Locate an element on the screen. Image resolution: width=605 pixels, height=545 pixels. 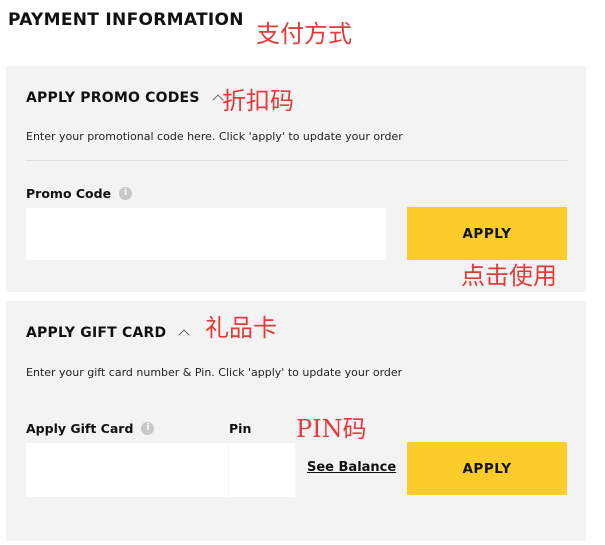
gift-card-input is located at coordinates (127, 470).